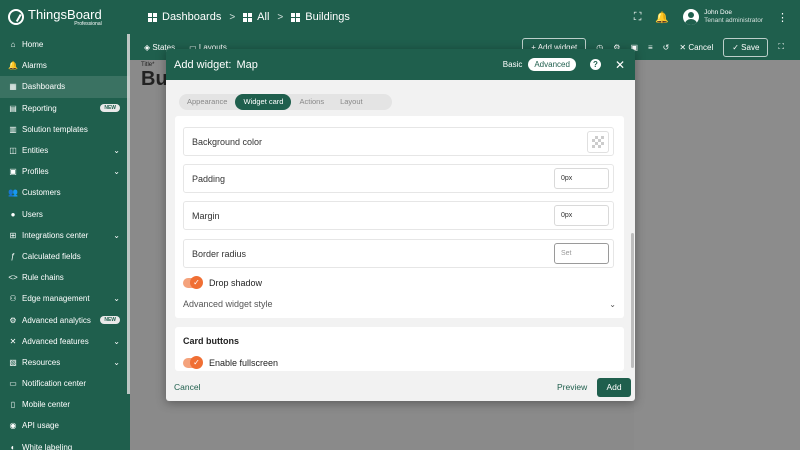 The width and height of the screenshot is (800, 450). What do you see at coordinates (187, 387) in the screenshot?
I see `cancel-button: Cancel` at bounding box center [187, 387].